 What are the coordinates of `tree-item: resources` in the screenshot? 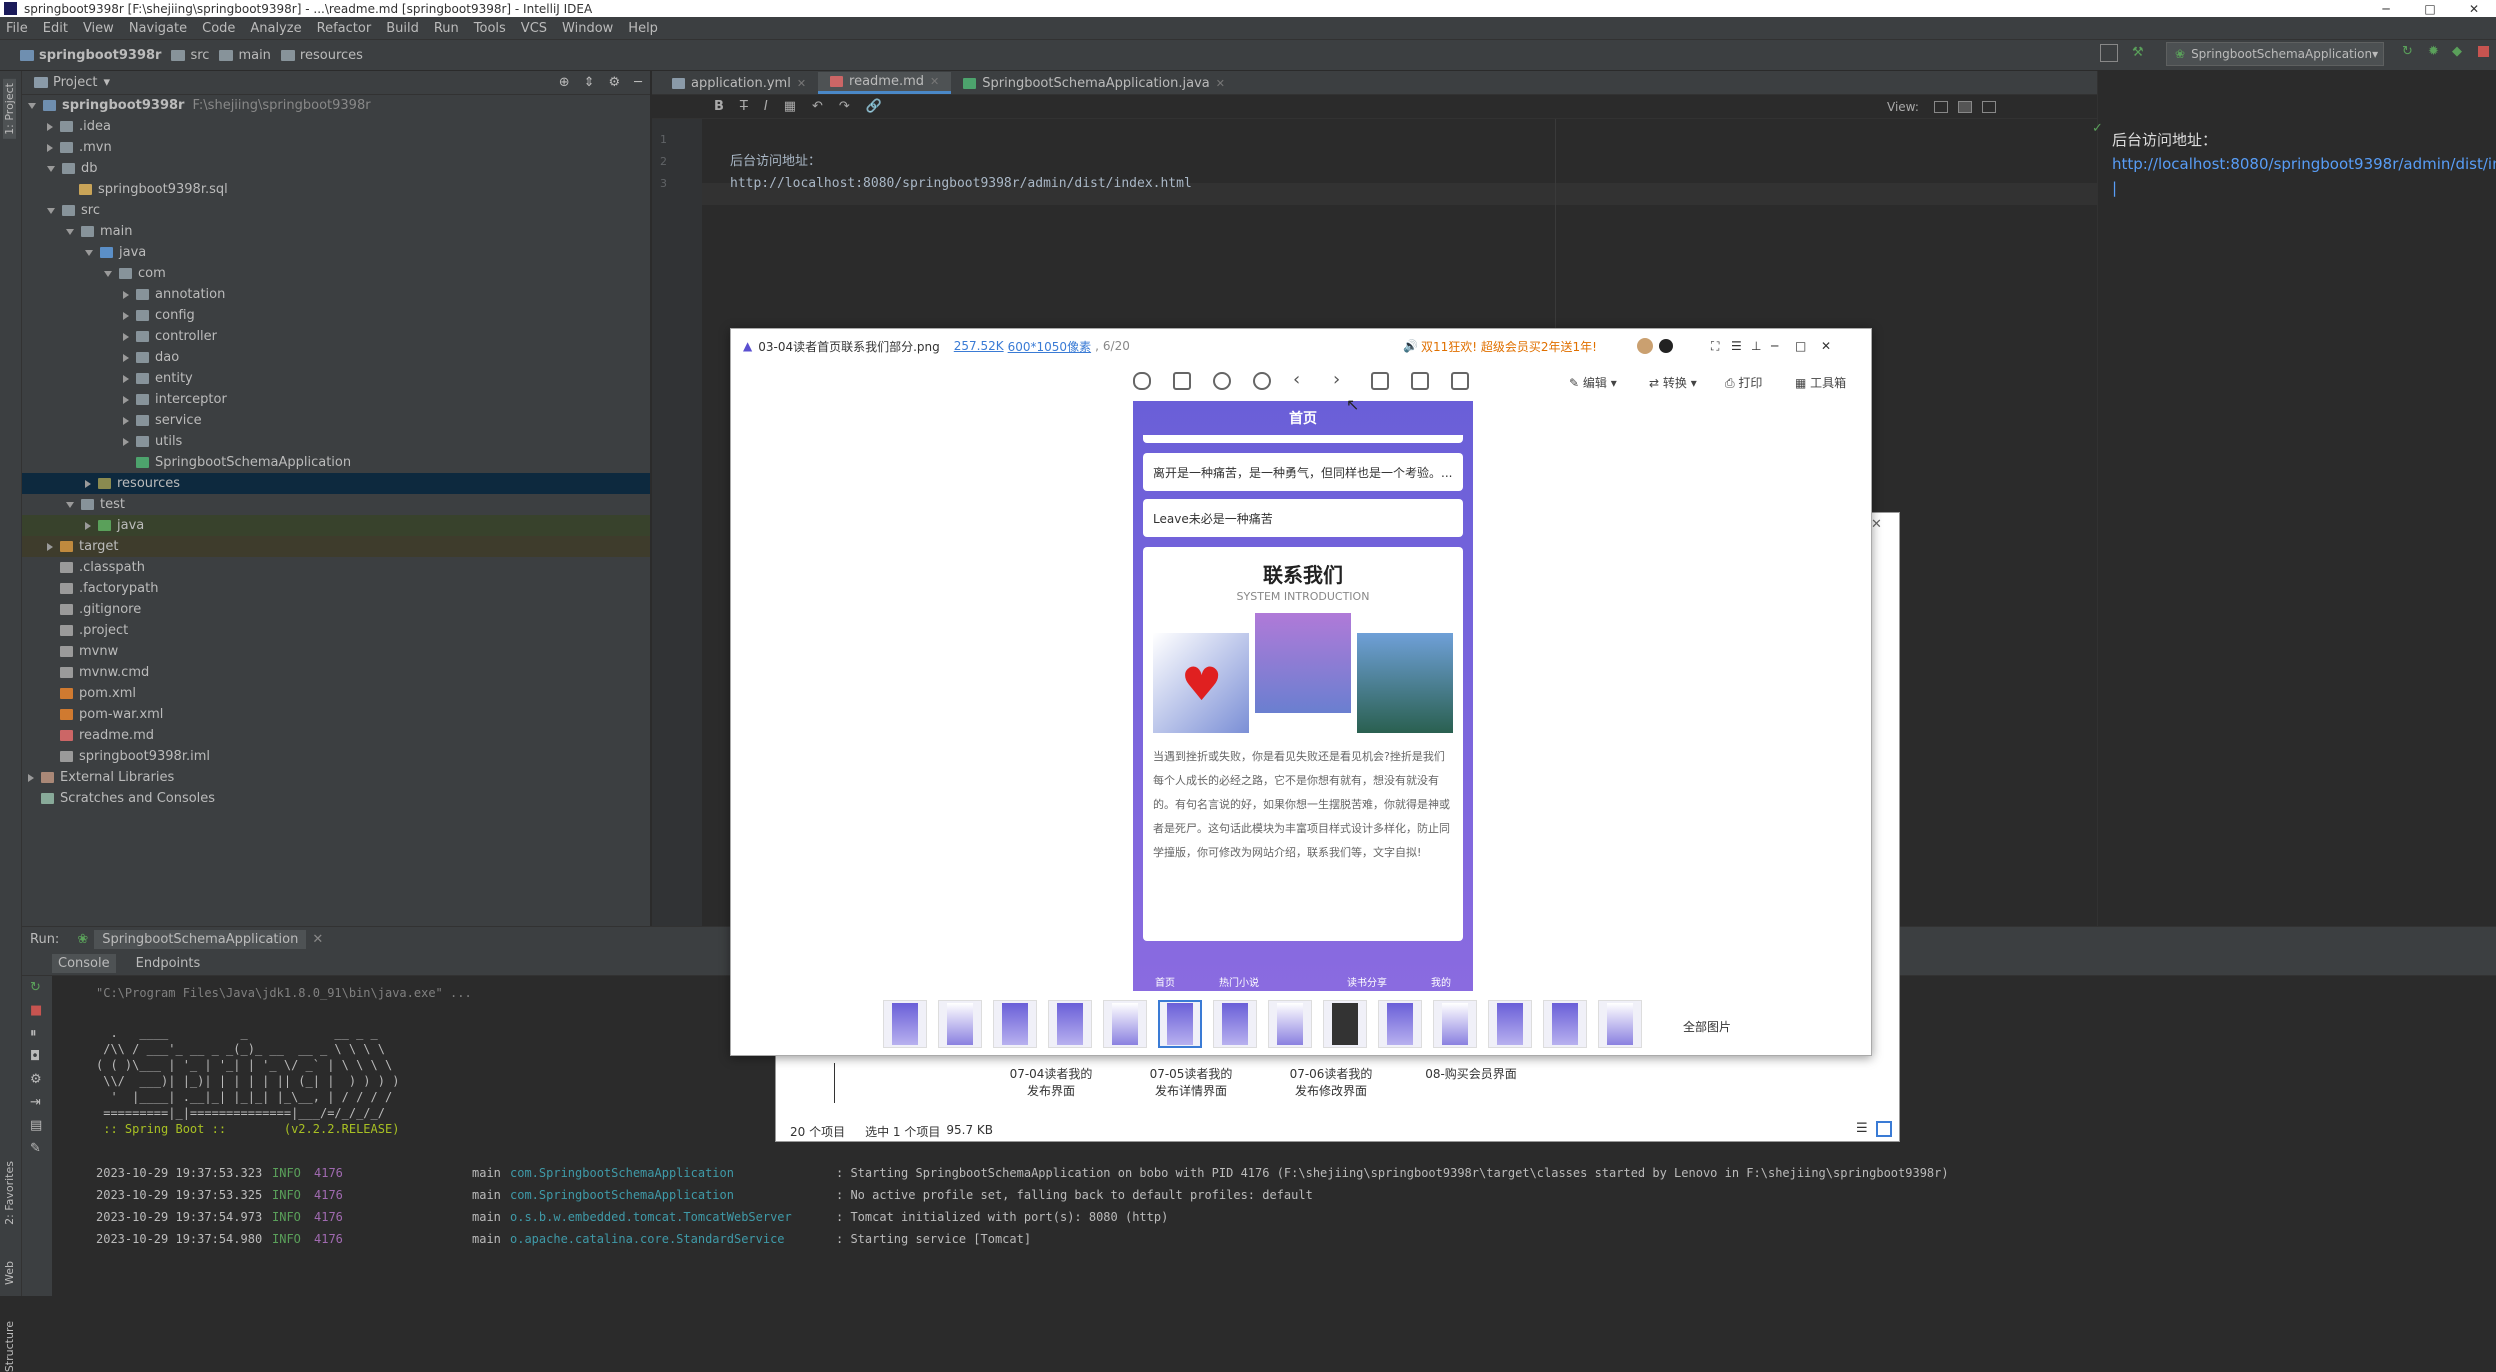 It's located at (336, 483).